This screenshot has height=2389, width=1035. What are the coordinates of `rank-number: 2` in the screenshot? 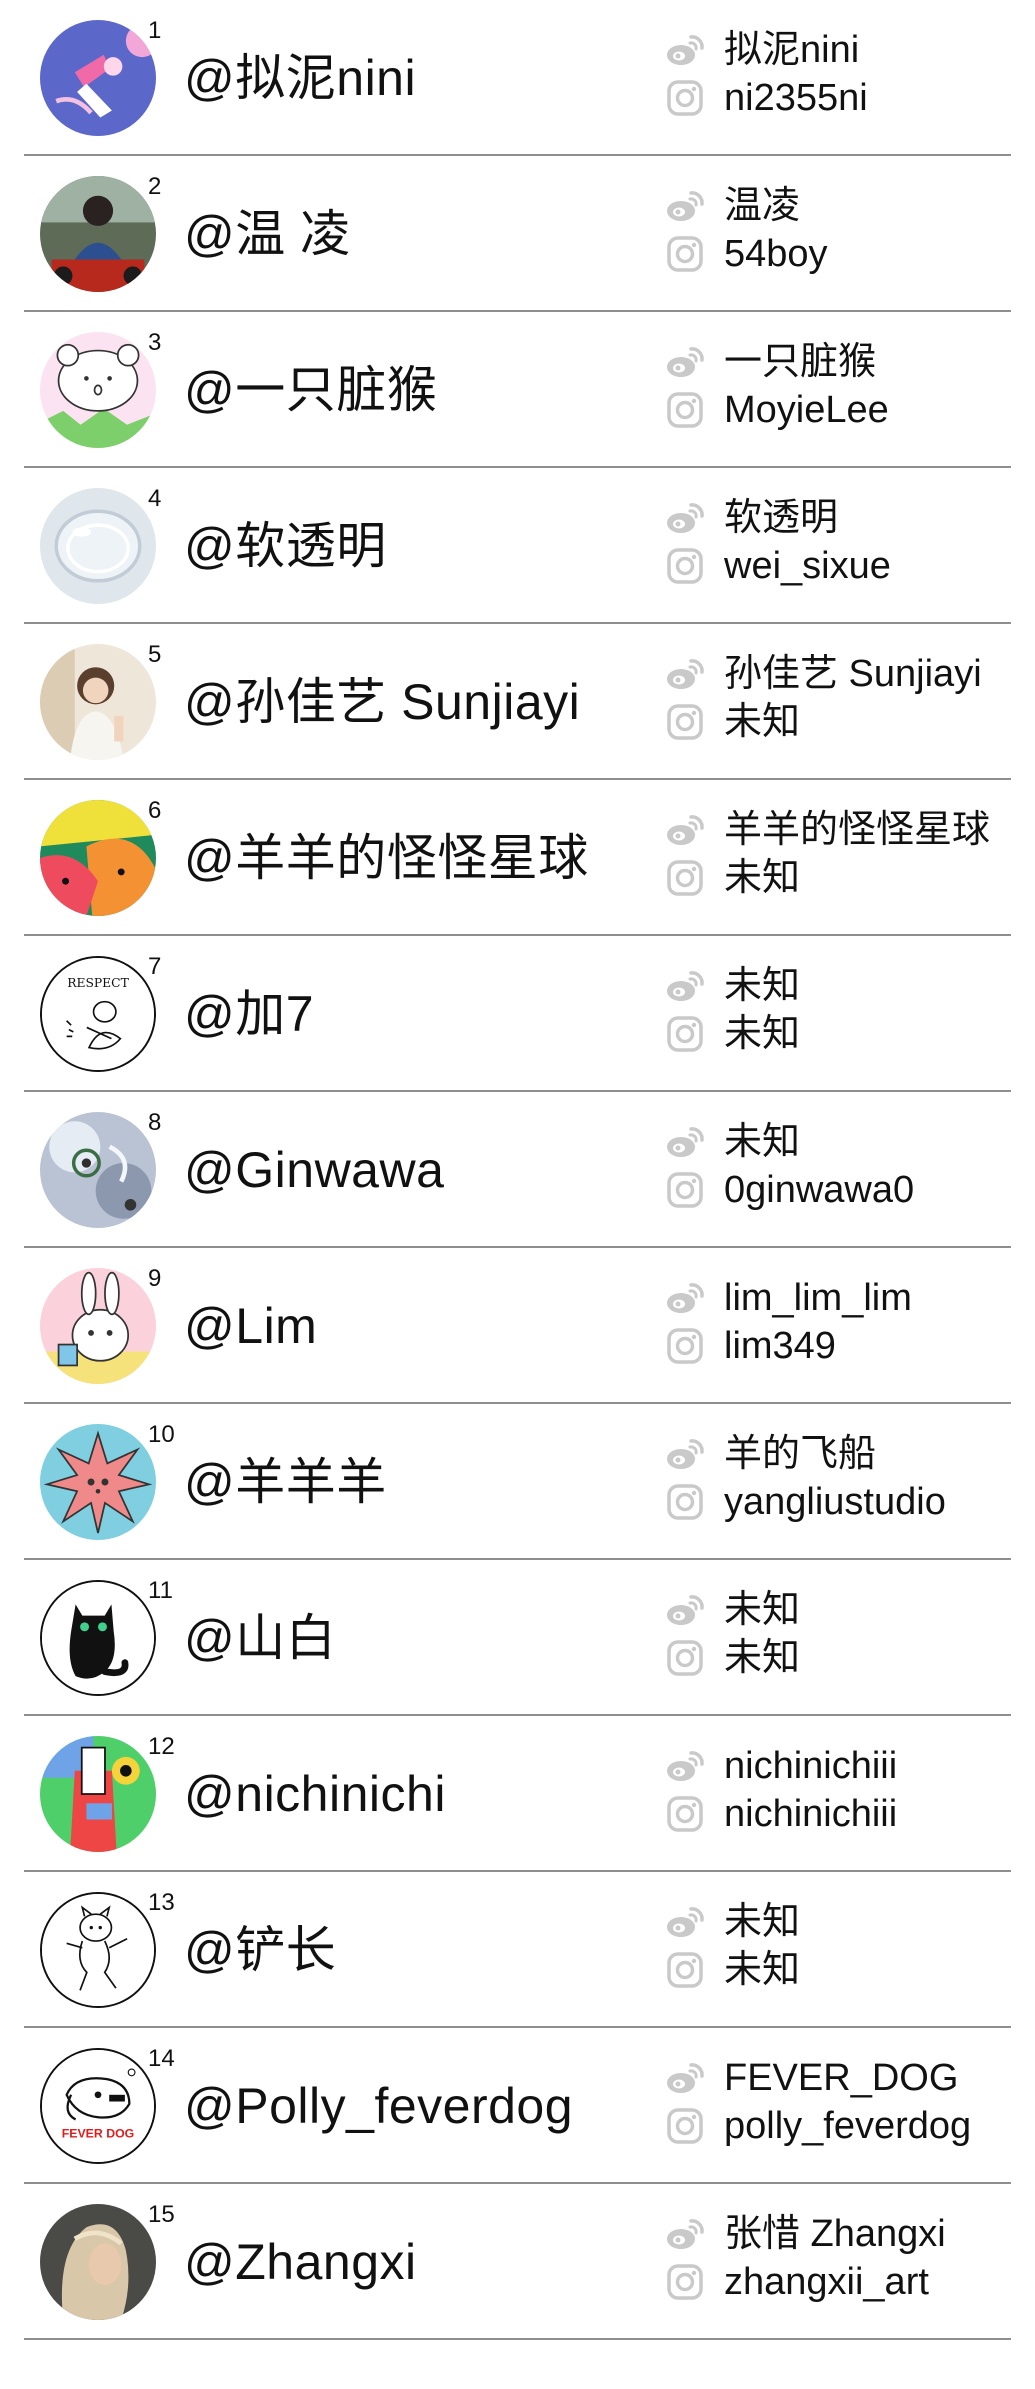 It's located at (155, 186).